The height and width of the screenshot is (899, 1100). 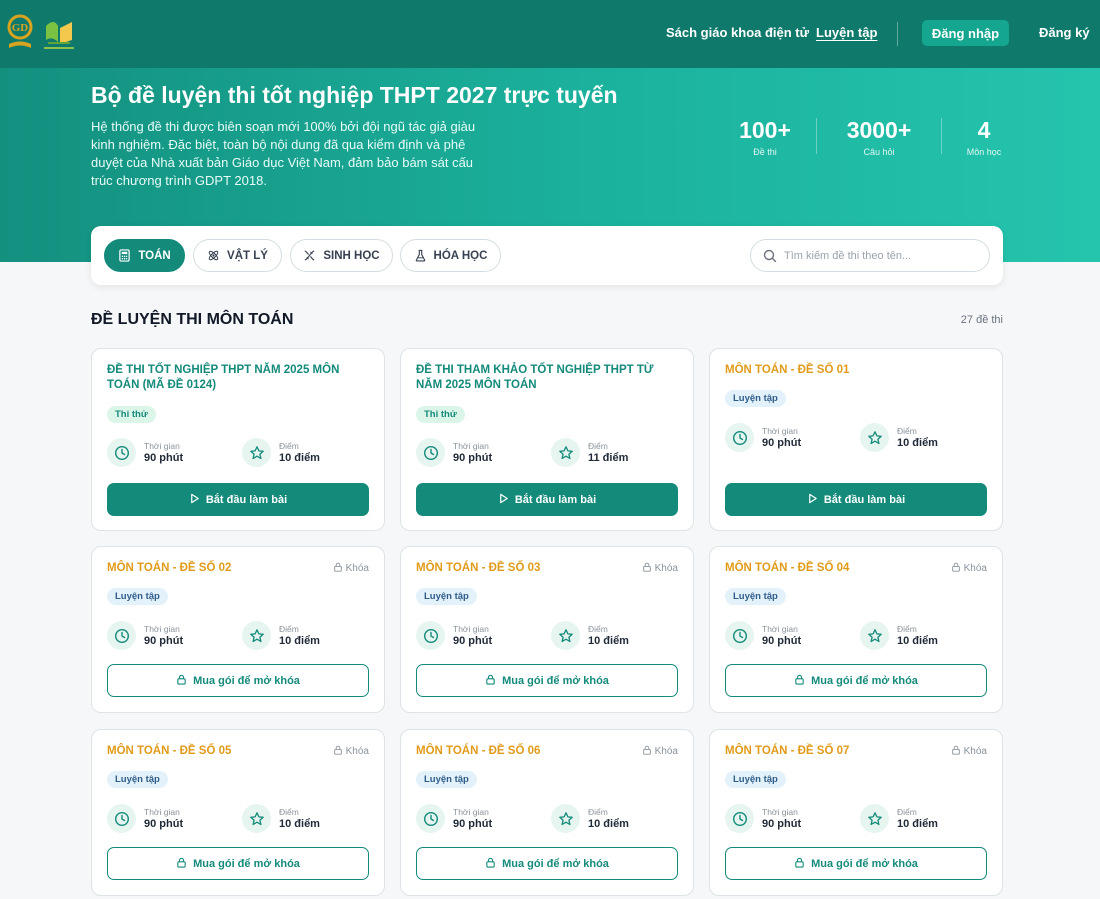 I want to click on exam-title: MÔN TOÁN - ĐỀ SỐ 01, so click(x=850, y=370).